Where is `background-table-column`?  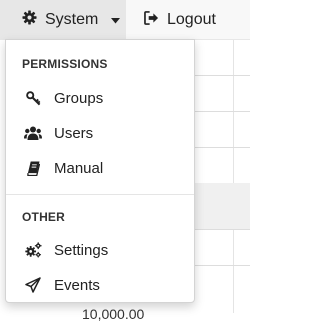 background-table-column is located at coordinates (233, 176).